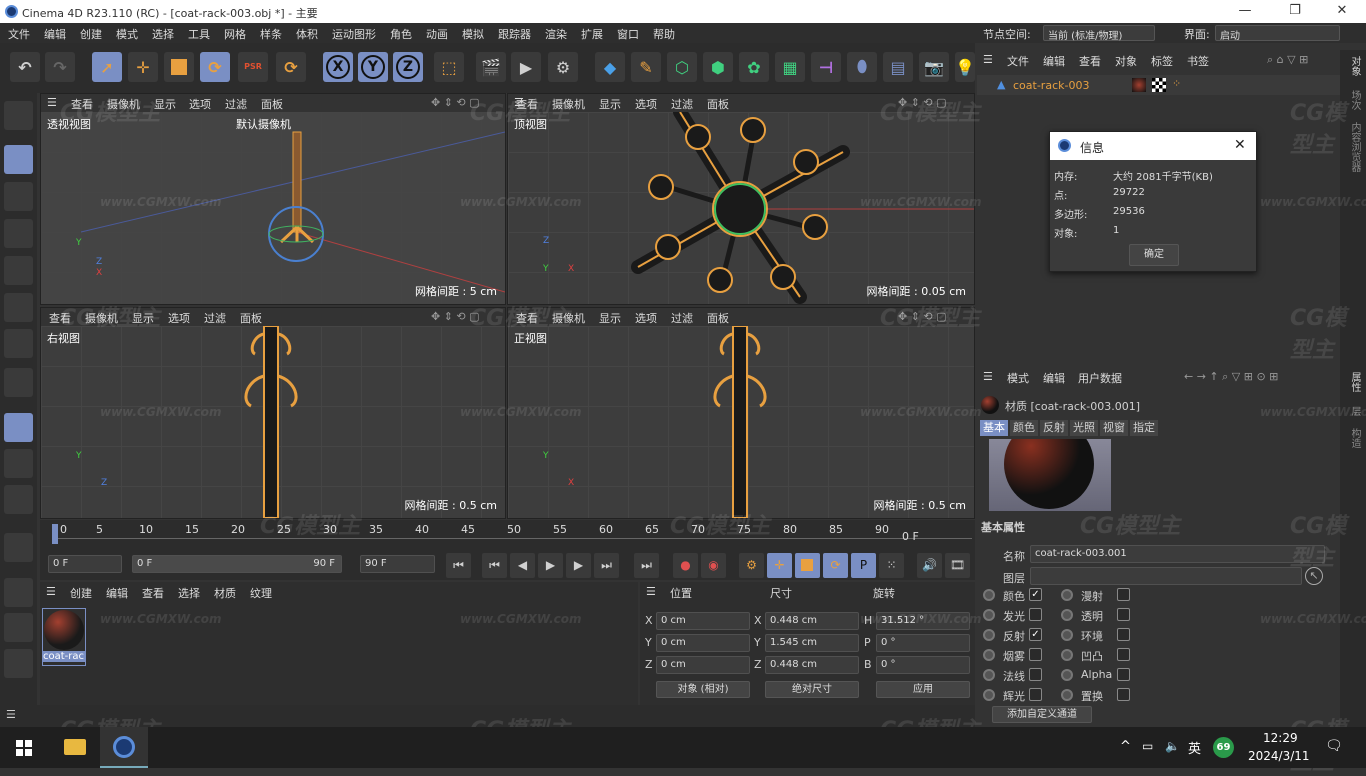  I want to click on preview-range-slider: 0 F 90 F, so click(237, 564).